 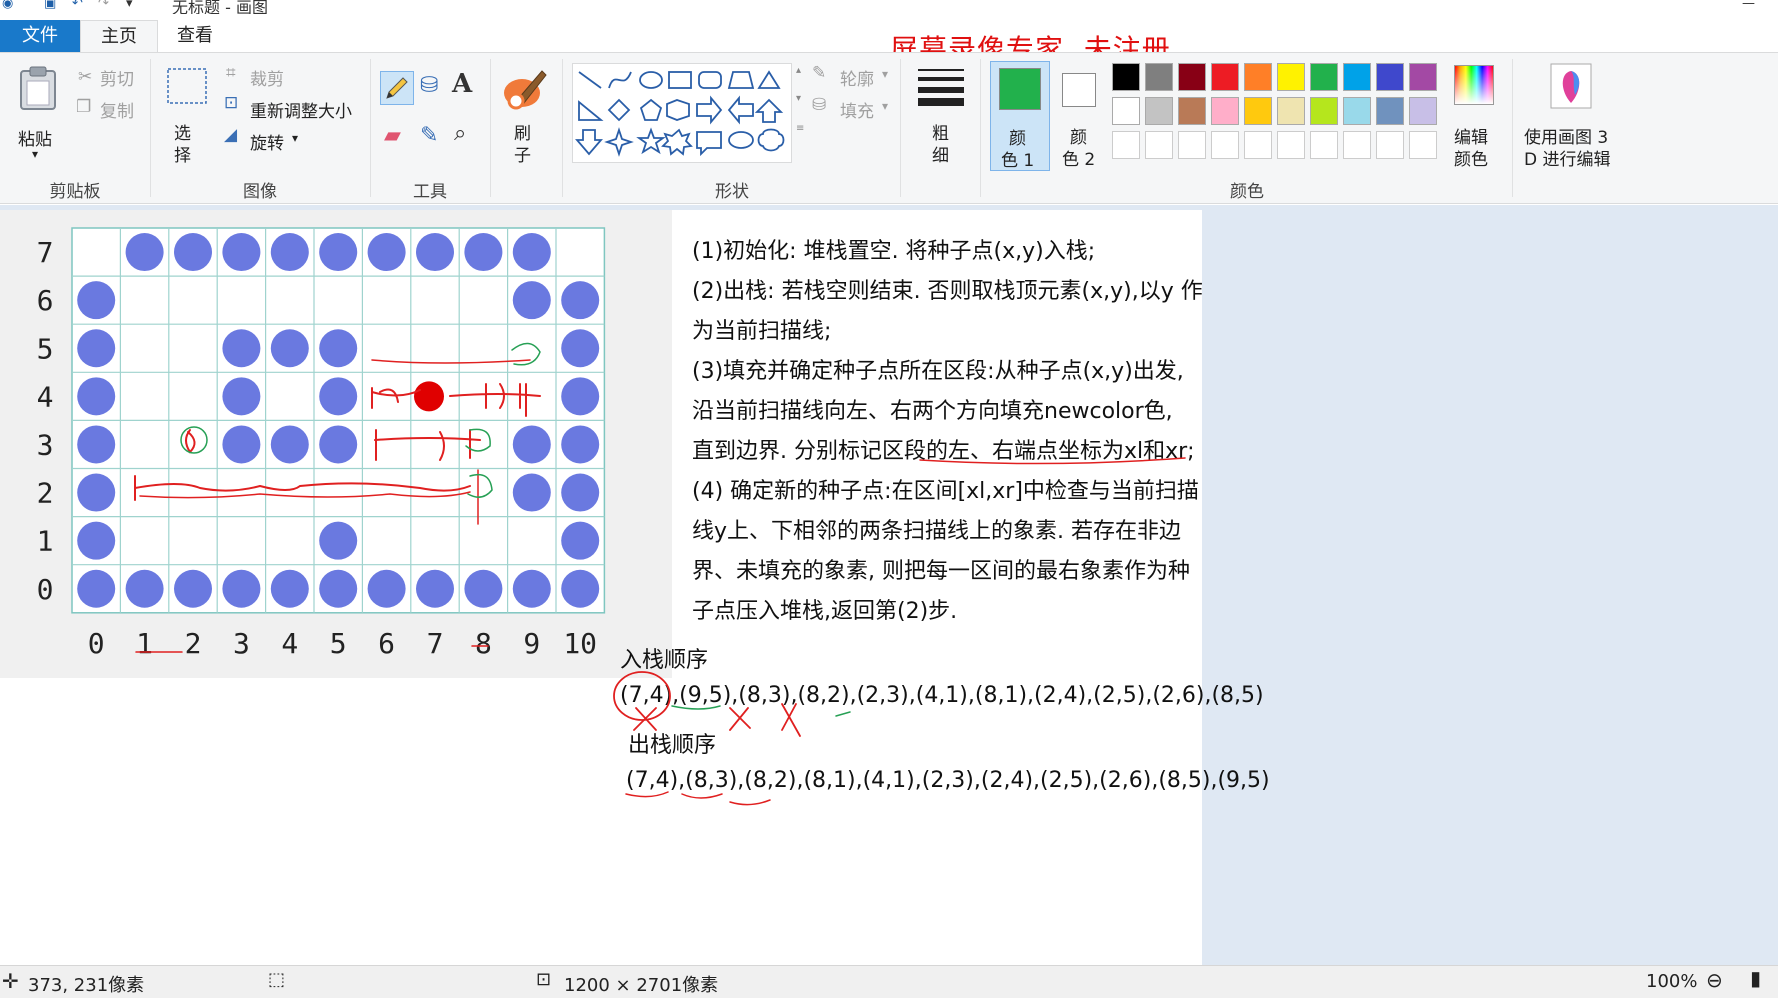 I want to click on description-line: (4) 确定新的种子点:在区间[xl,xr]中检查与当前扫描, so click(x=945, y=491).